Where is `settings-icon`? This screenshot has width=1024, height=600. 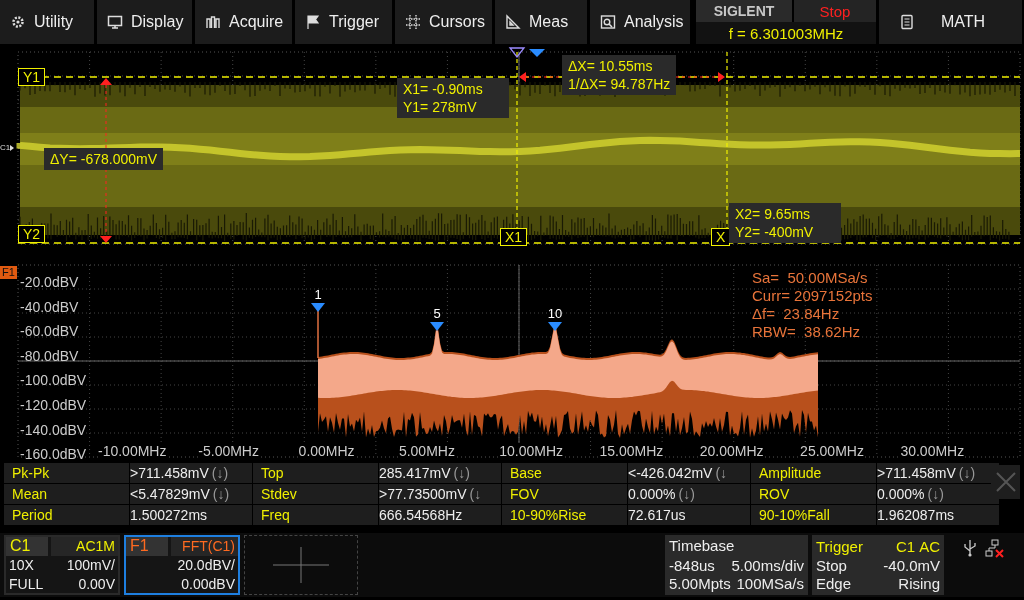 settings-icon is located at coordinates (18, 22).